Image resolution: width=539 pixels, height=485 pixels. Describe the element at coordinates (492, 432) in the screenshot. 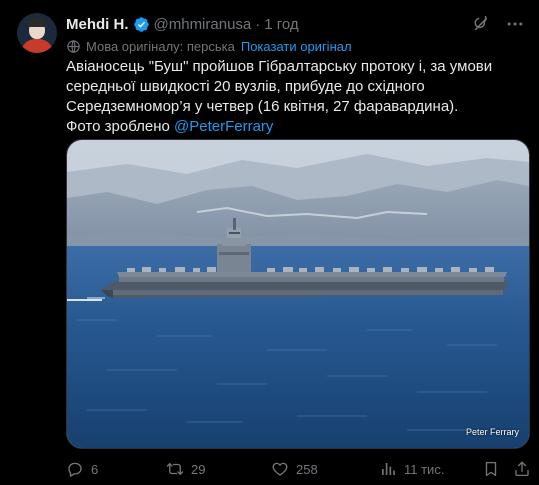

I see `photo-watermark: Peter Ferrary` at that location.